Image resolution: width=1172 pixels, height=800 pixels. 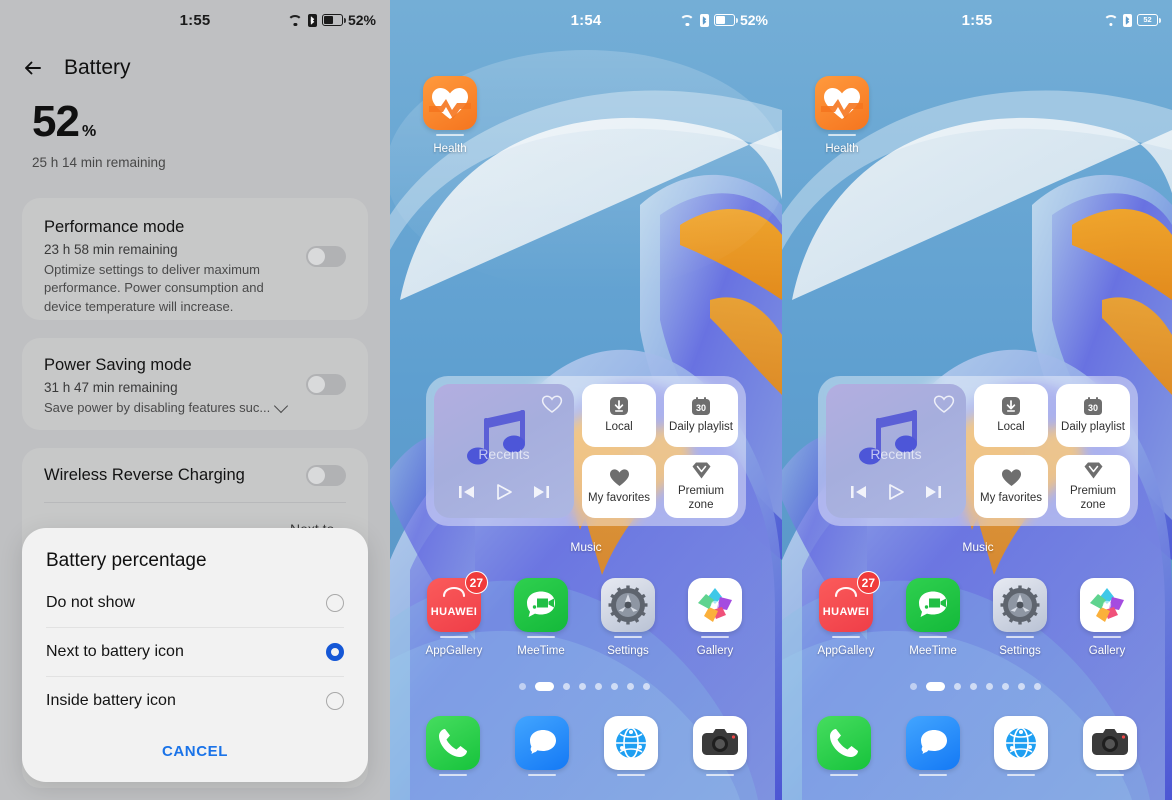 What do you see at coordinates (753, 20) in the screenshot?
I see `battery-percent-label: 52%` at bounding box center [753, 20].